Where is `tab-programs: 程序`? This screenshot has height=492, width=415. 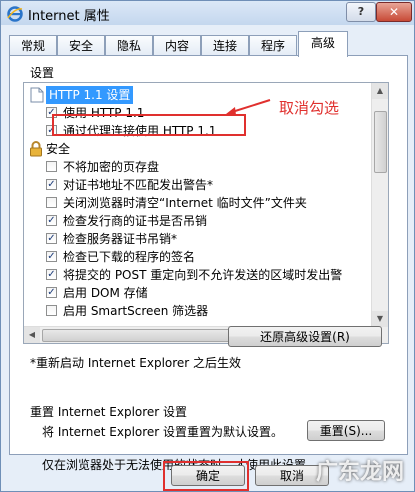
tab-programs: 程序 is located at coordinates (273, 45).